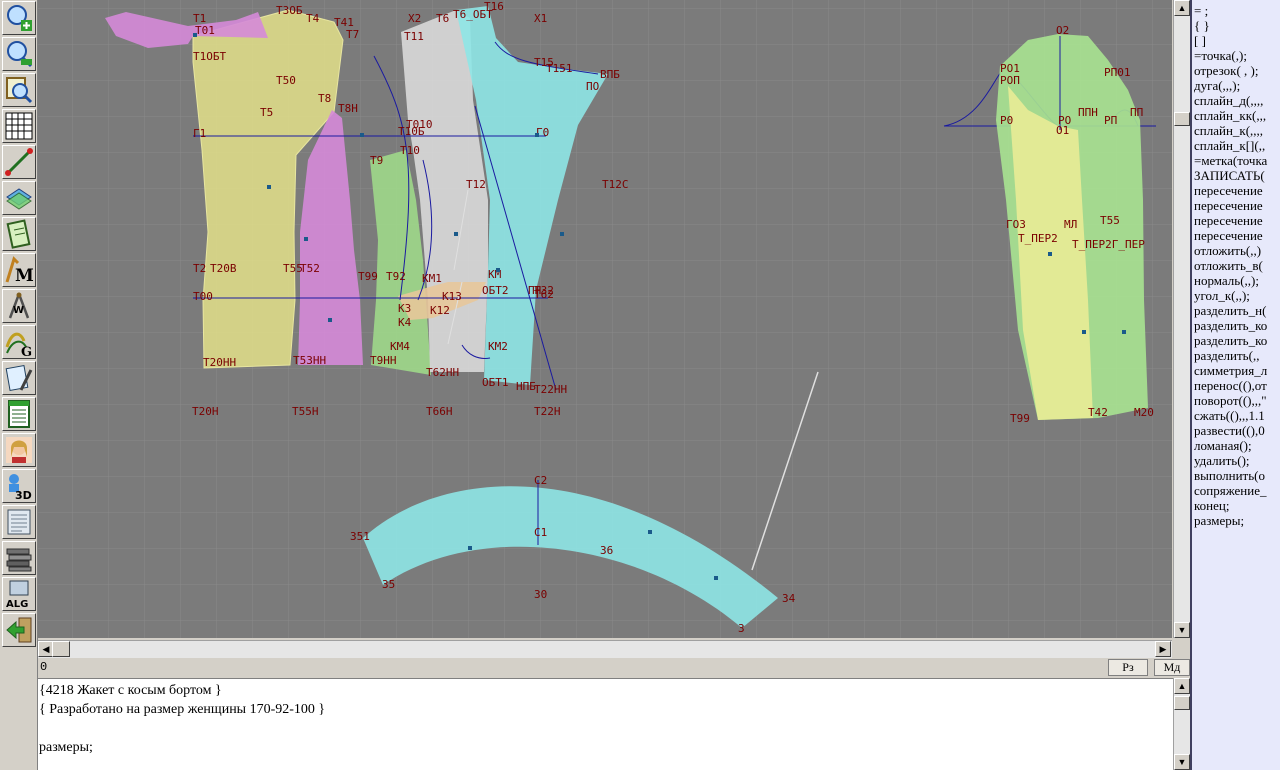  I want to click on svg-text: G, so click(26, 351).